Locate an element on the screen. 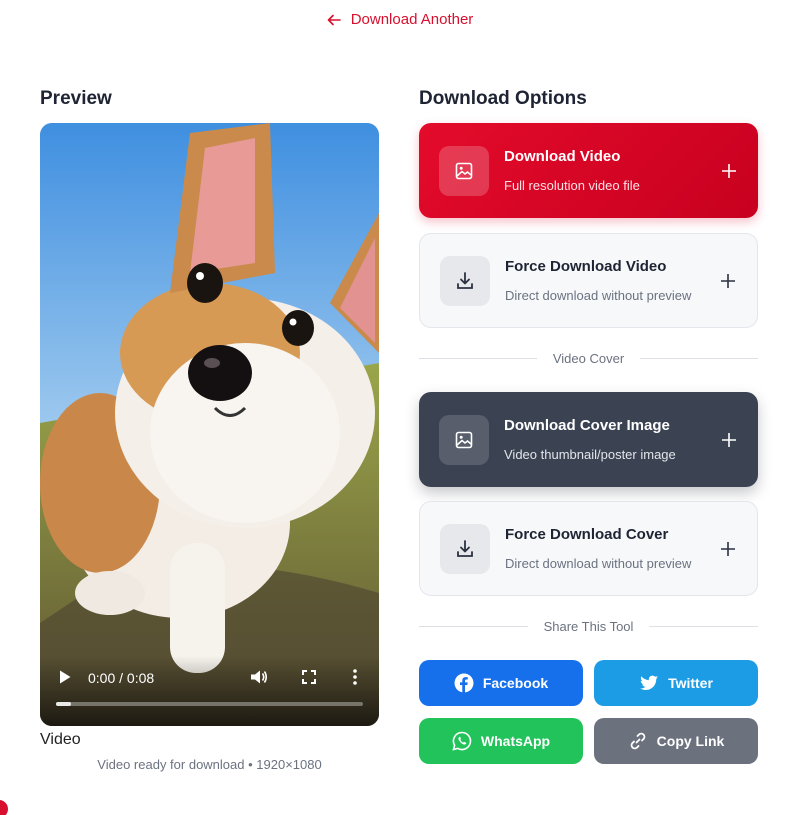  twitter-share-button: Twitter is located at coordinates (676, 683).